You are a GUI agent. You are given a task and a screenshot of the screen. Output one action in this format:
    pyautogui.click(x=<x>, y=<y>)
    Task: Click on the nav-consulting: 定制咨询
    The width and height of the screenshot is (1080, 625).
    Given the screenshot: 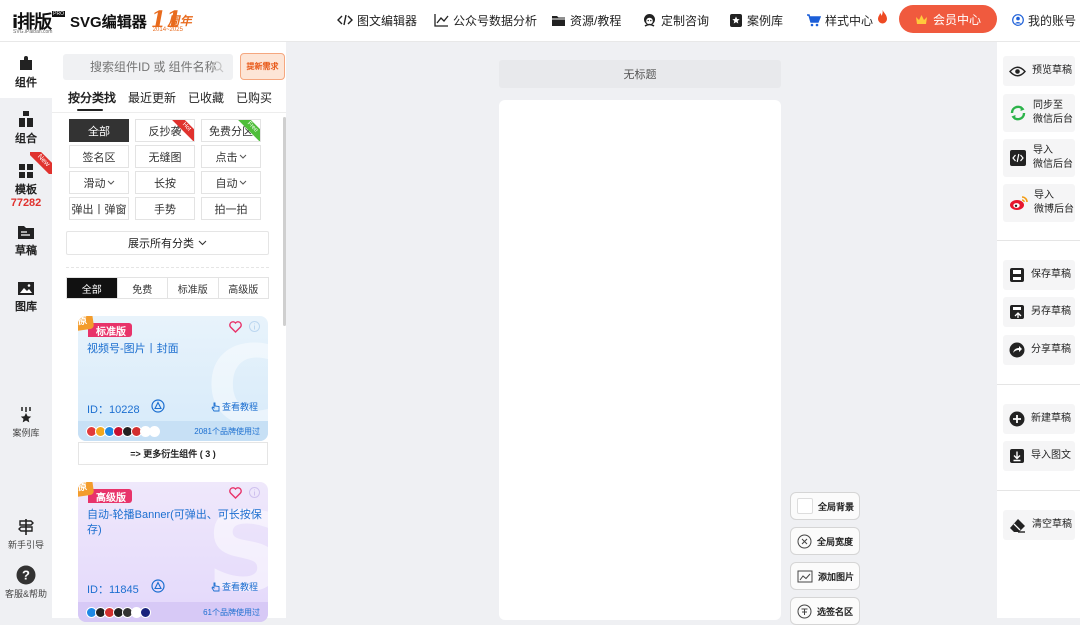 What is the action you would take?
    pyautogui.click(x=675, y=20)
    